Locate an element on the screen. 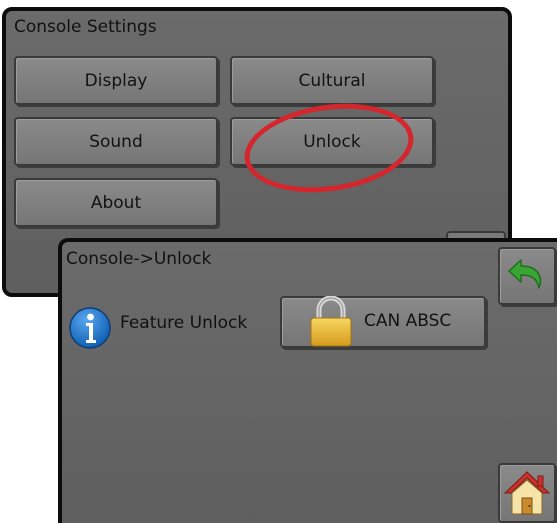  sound-button: Sound is located at coordinates (116, 141).